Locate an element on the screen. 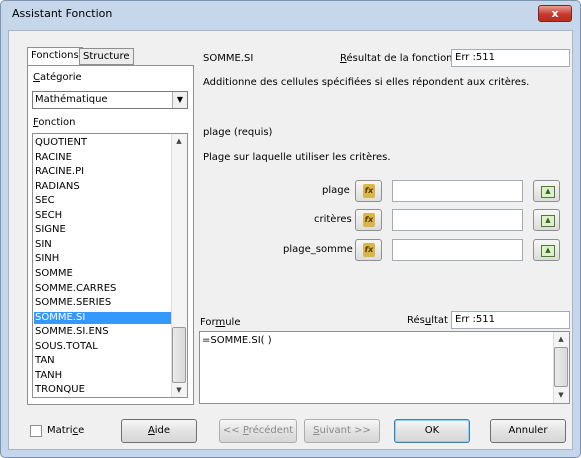 The image size is (581, 458). function-list-item: RADIANS is located at coordinates (103, 187).